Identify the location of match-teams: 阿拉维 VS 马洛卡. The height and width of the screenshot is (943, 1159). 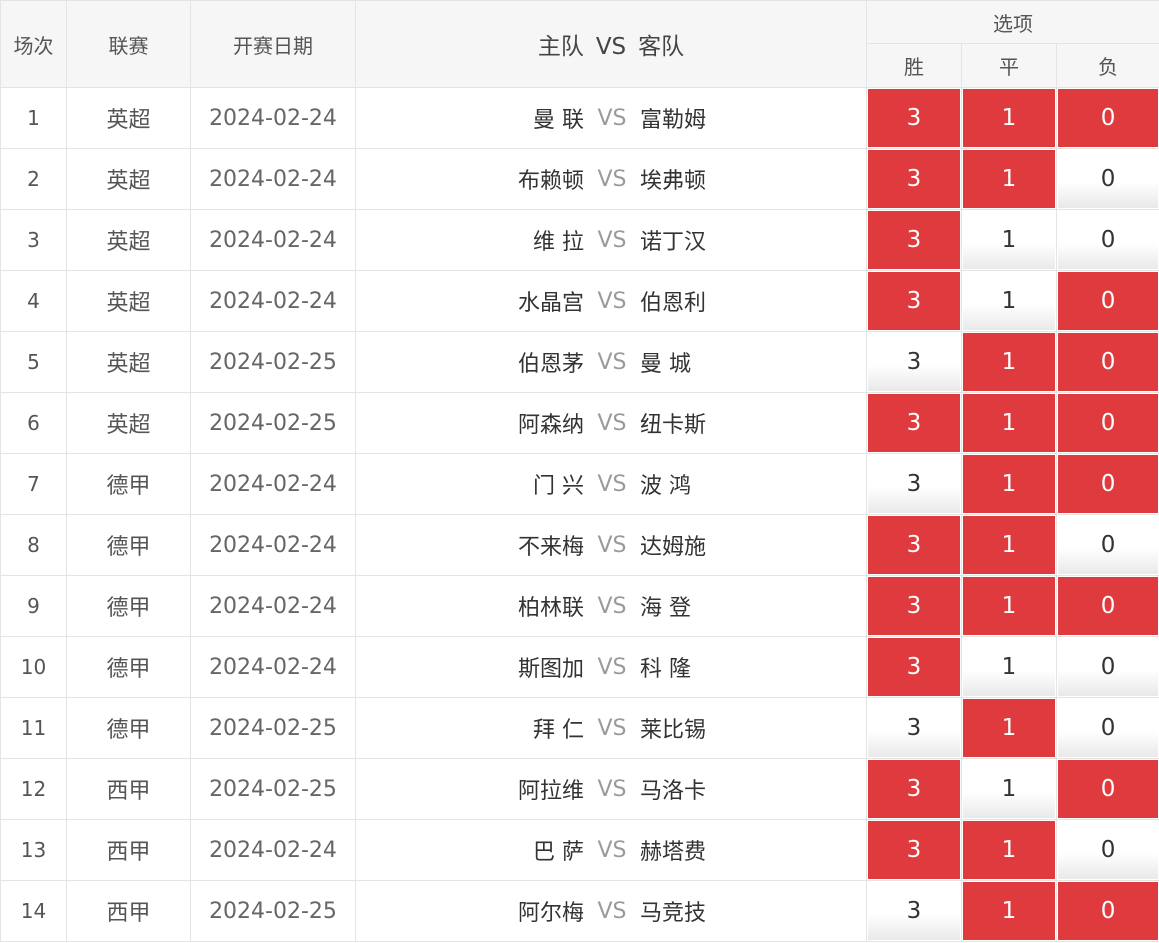
(611, 789).